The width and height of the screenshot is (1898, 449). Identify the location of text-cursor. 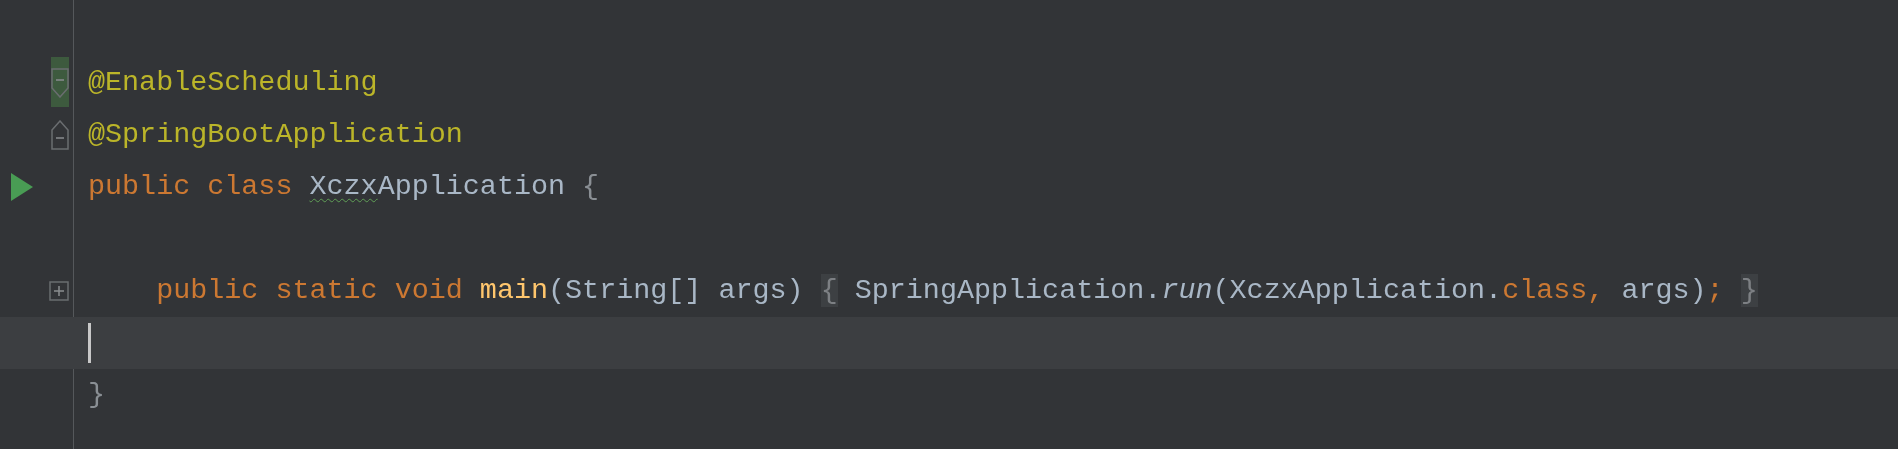
(89, 343).